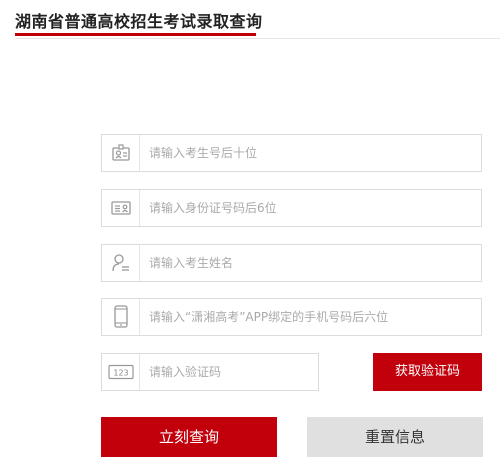 The image size is (500, 468). What do you see at coordinates (191, 263) in the screenshot?
I see `name-placeholder: 请输入考生姓名` at bounding box center [191, 263].